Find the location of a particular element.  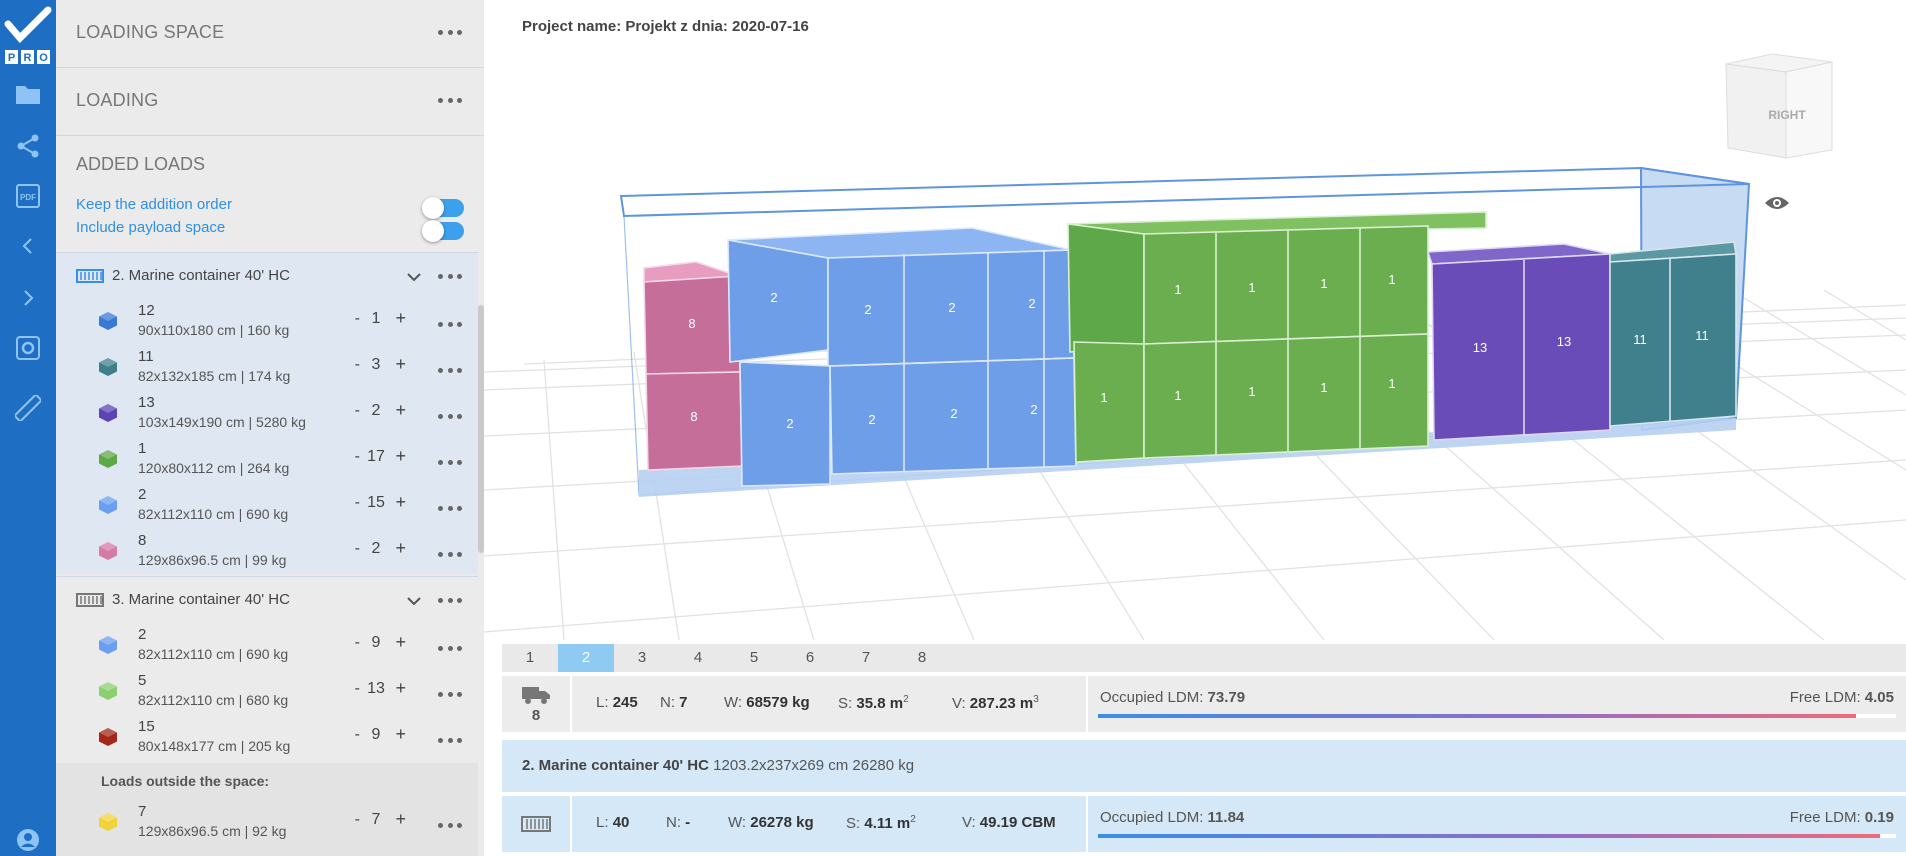

purple-box-label: 13 is located at coordinates (1480, 347).